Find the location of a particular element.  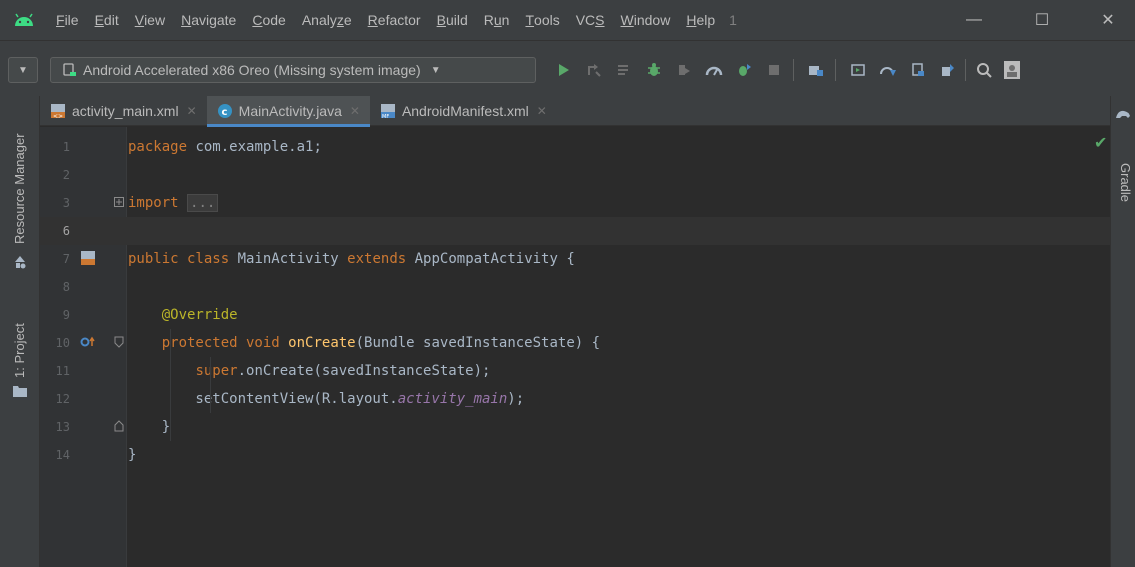

attach-debugger-icon is located at coordinates (684, 70).